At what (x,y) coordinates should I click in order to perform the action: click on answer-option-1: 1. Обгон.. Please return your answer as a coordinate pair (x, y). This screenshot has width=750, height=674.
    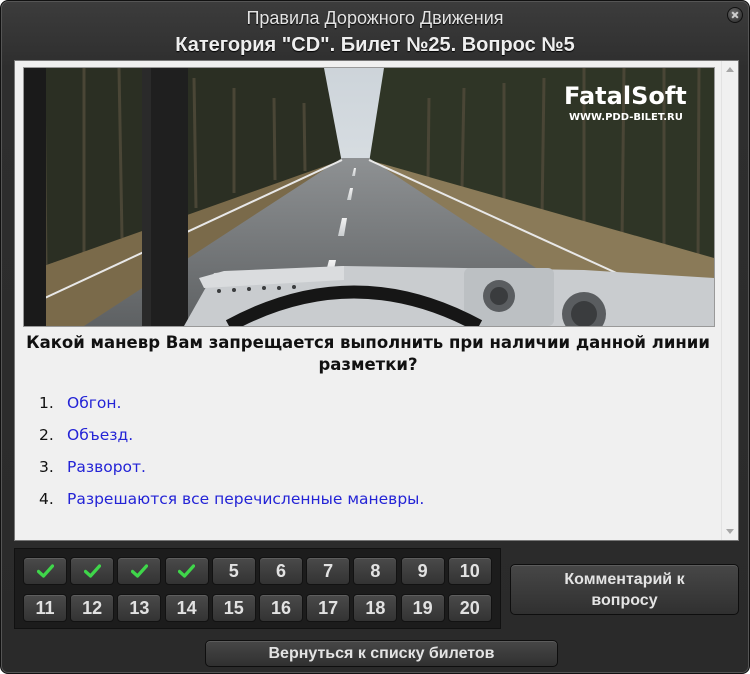
    Looking at the image, I should click on (369, 409).